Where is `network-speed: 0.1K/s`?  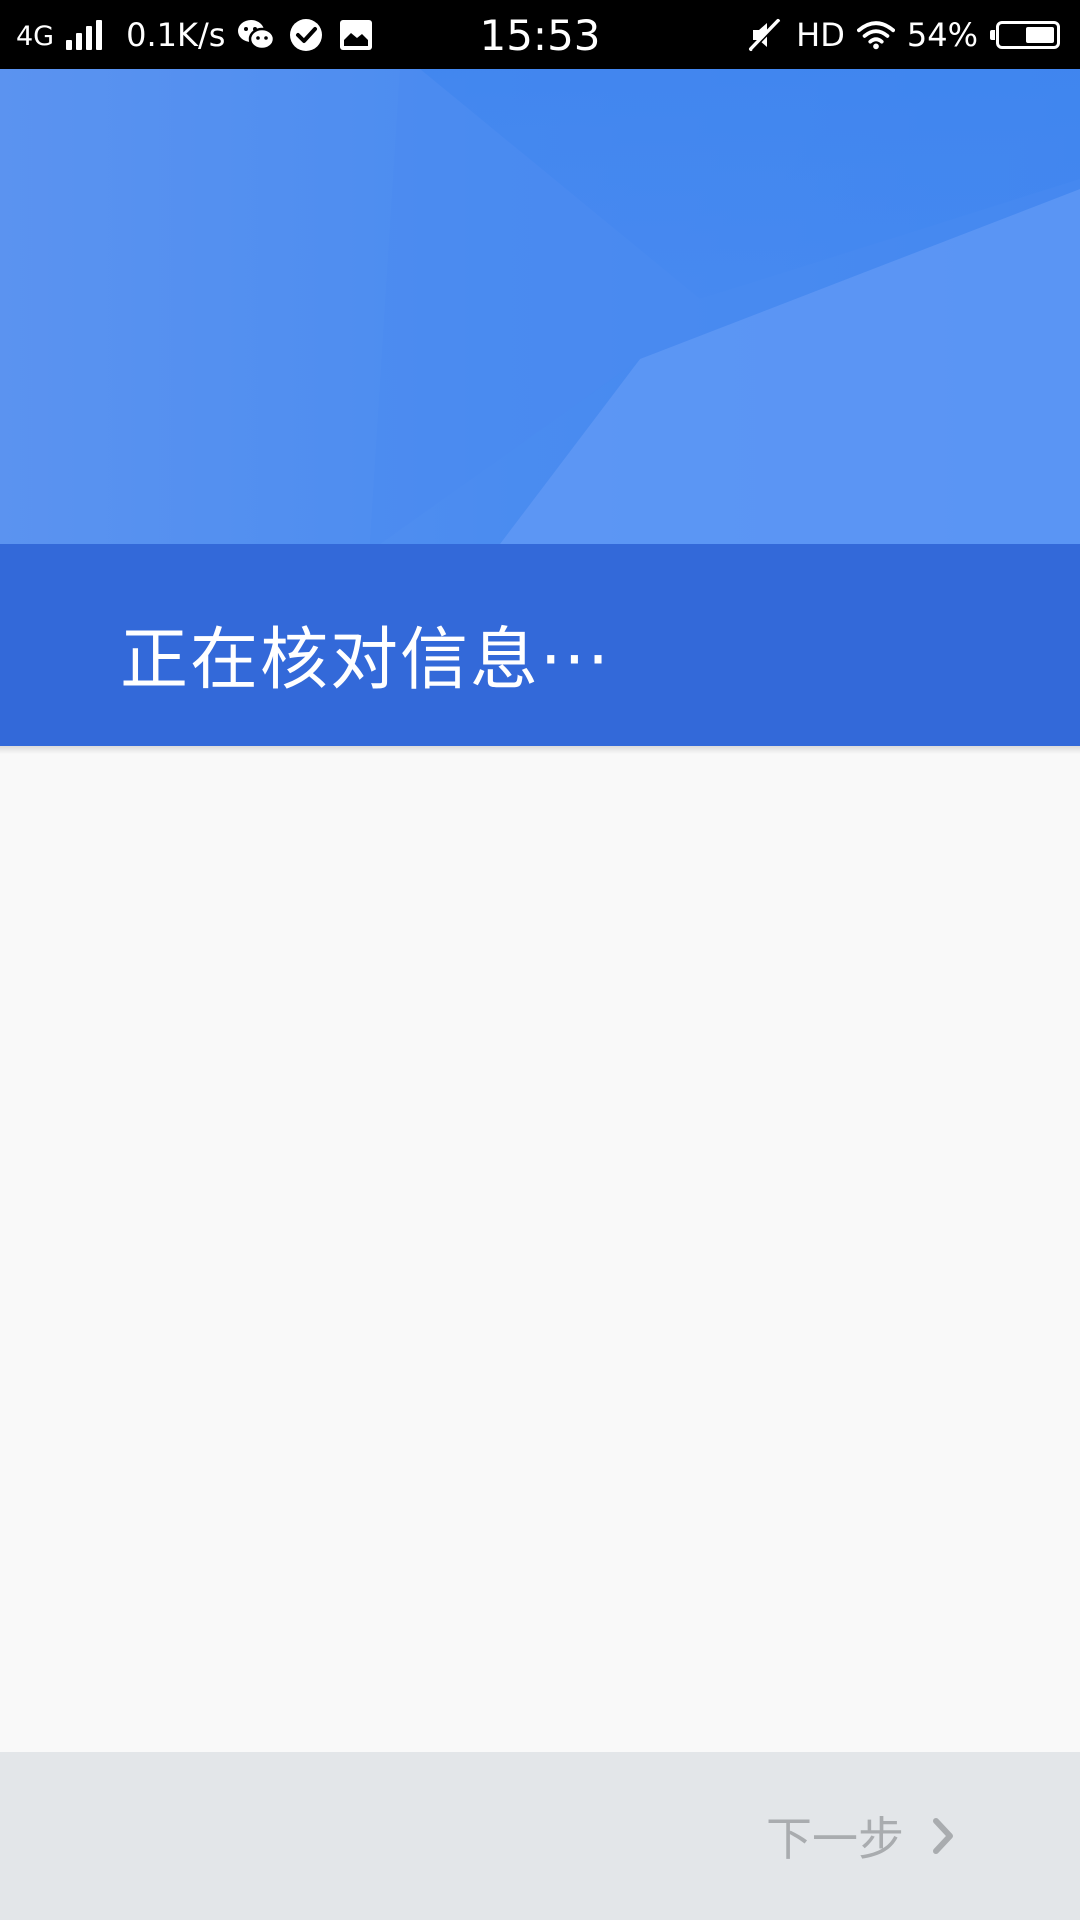 network-speed: 0.1K/s is located at coordinates (176, 34).